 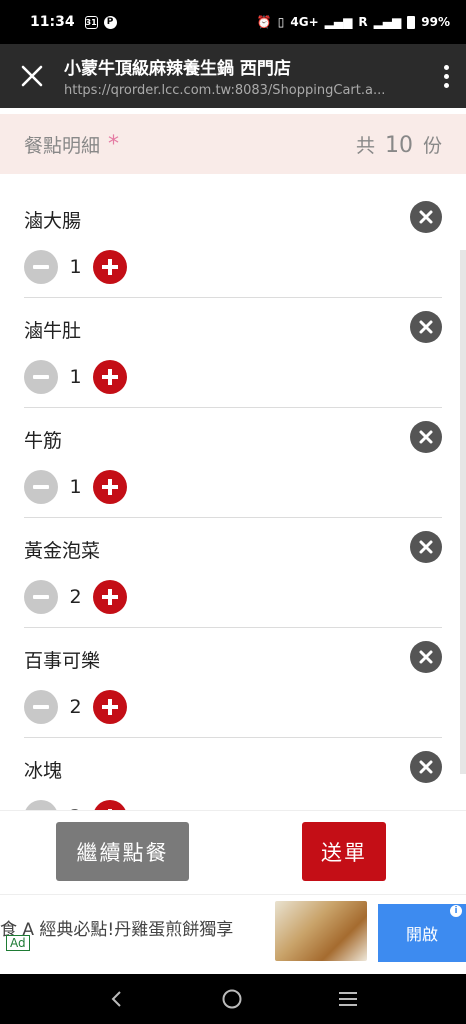 What do you see at coordinates (122, 851) in the screenshot?
I see `continue-ordering-button: 繼續點餐` at bounding box center [122, 851].